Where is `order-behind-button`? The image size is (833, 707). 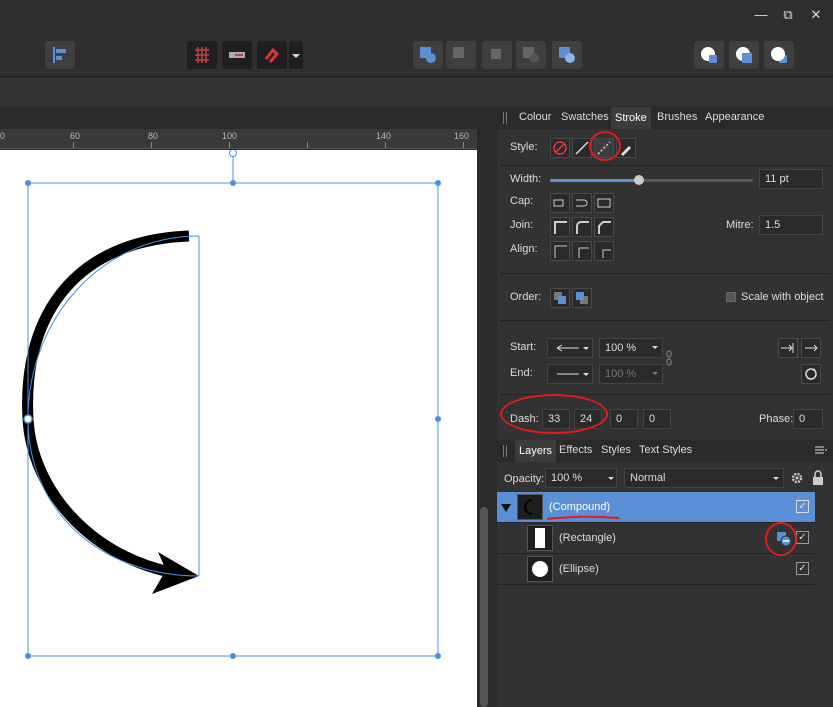
order-behind-button is located at coordinates (560, 298).